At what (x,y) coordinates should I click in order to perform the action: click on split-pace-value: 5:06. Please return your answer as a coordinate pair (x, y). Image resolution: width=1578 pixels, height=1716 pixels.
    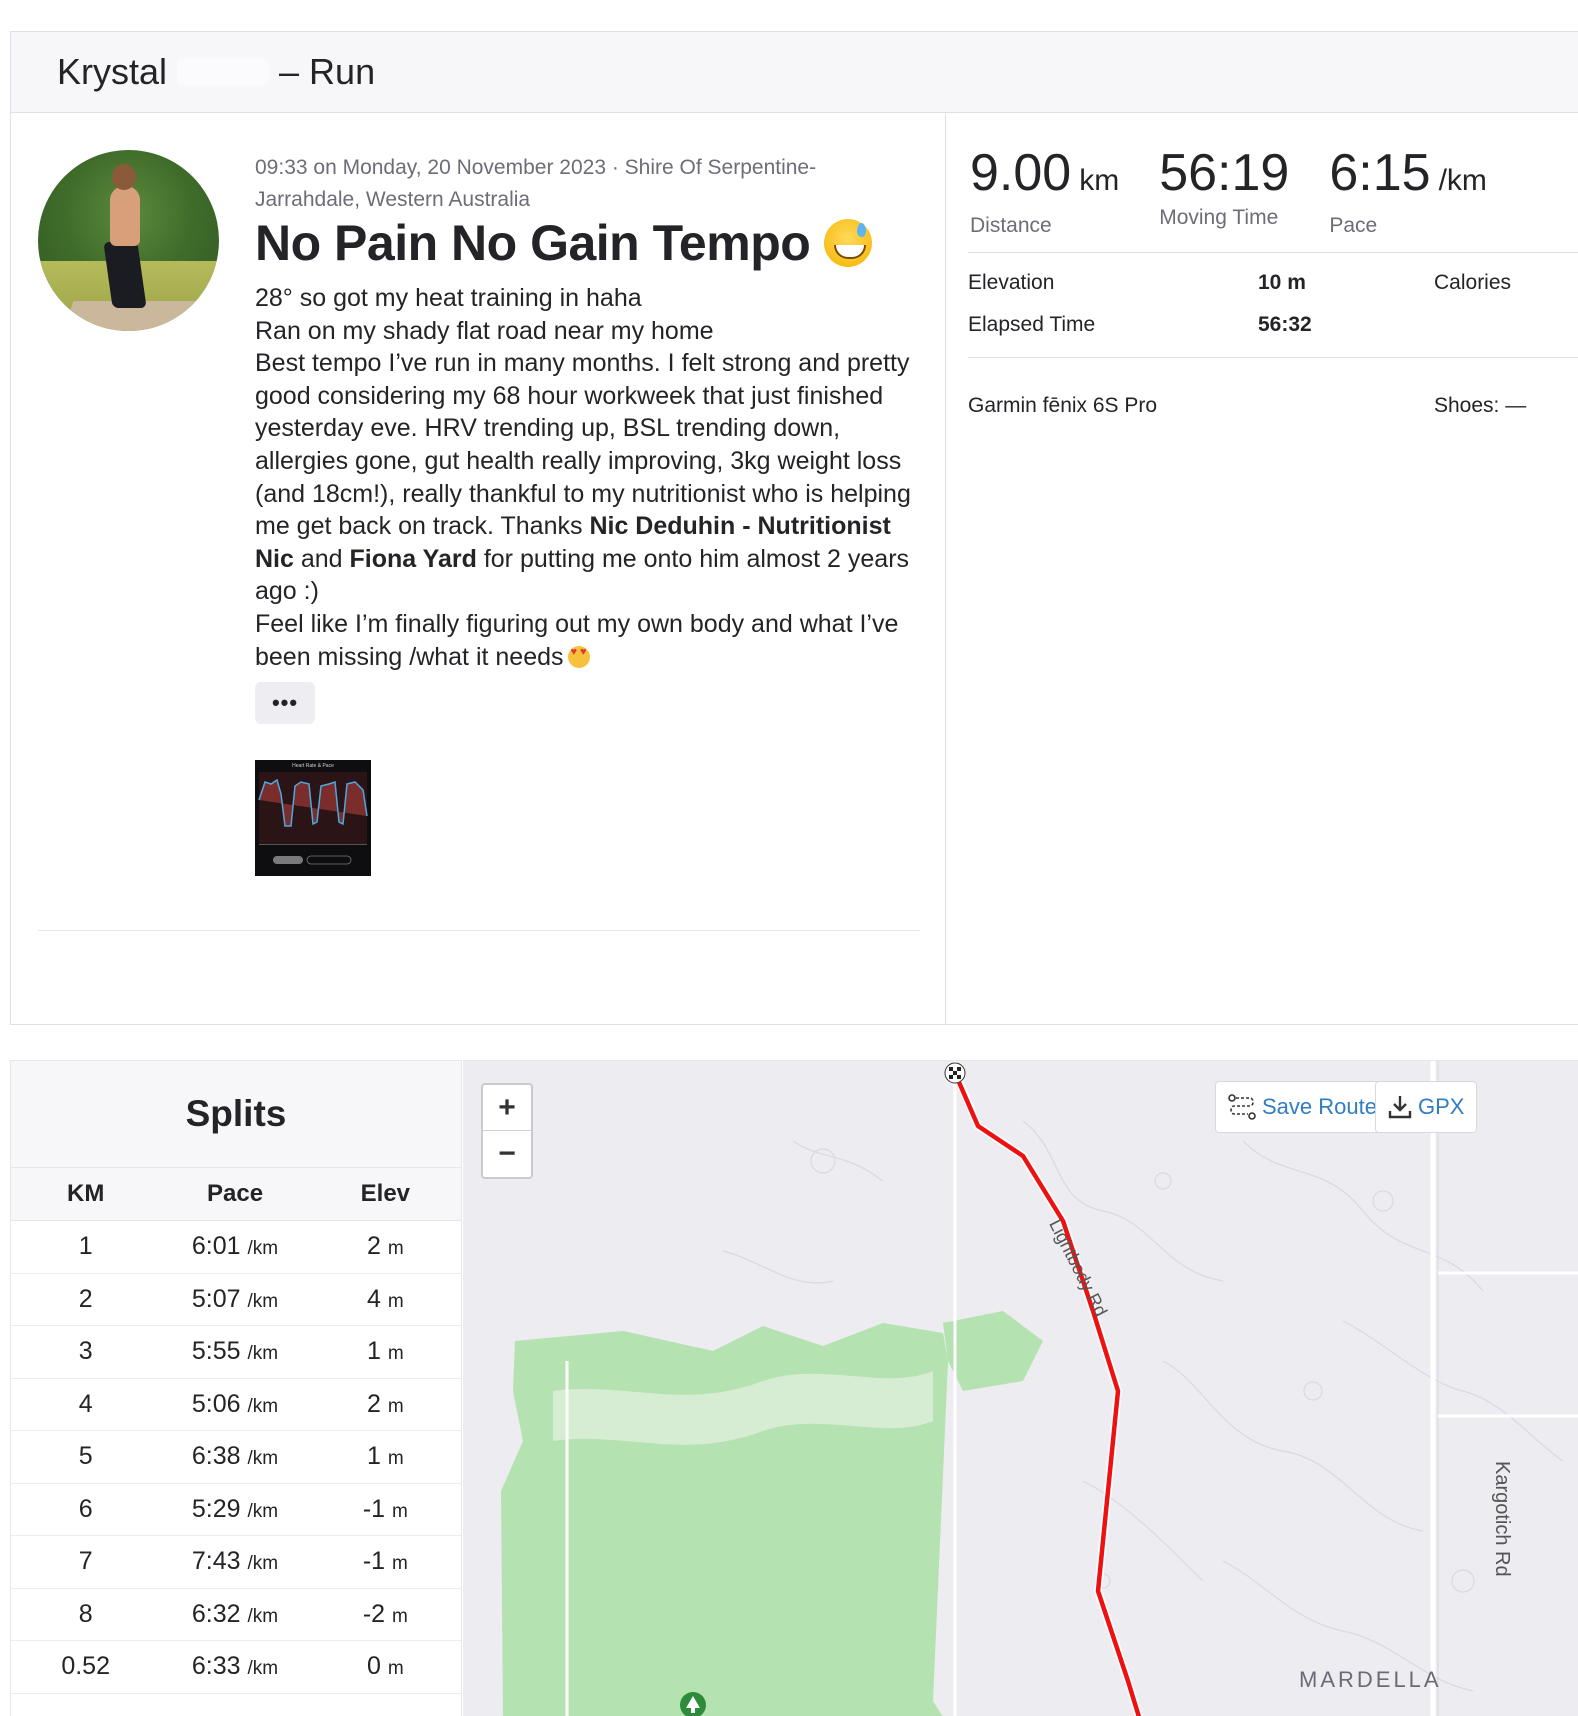
    Looking at the image, I should click on (216, 1403).